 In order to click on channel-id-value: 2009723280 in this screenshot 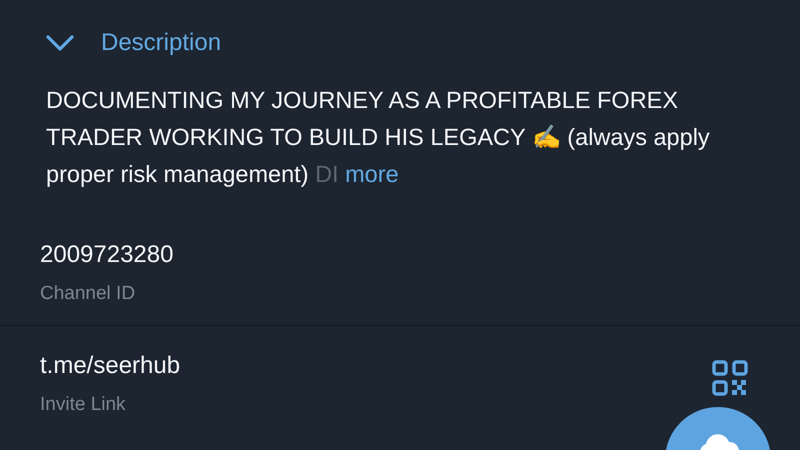, I will do `click(107, 255)`.